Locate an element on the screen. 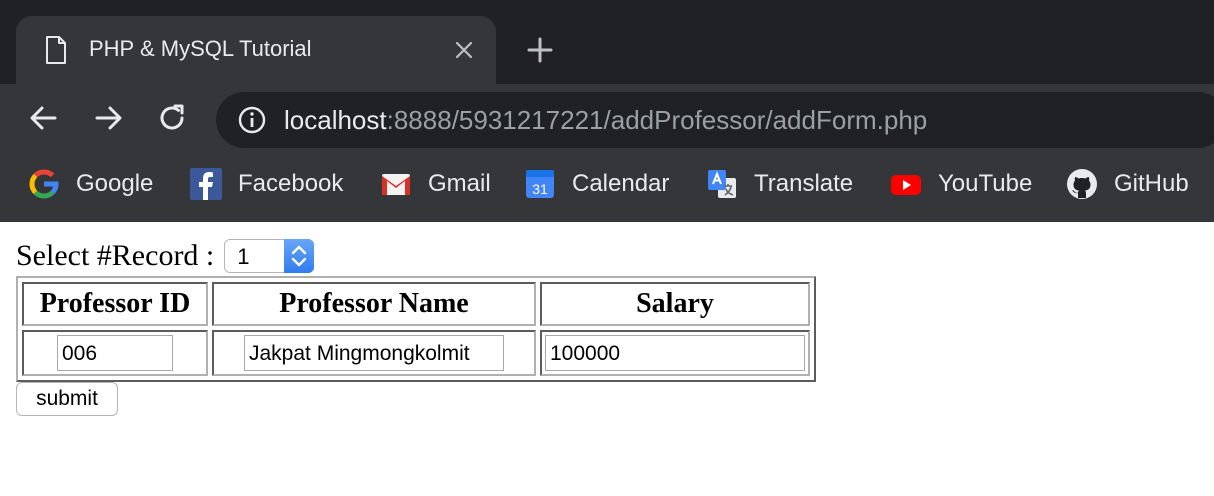 The height and width of the screenshot is (496, 1214). youtube-icon is located at coordinates (906, 185).